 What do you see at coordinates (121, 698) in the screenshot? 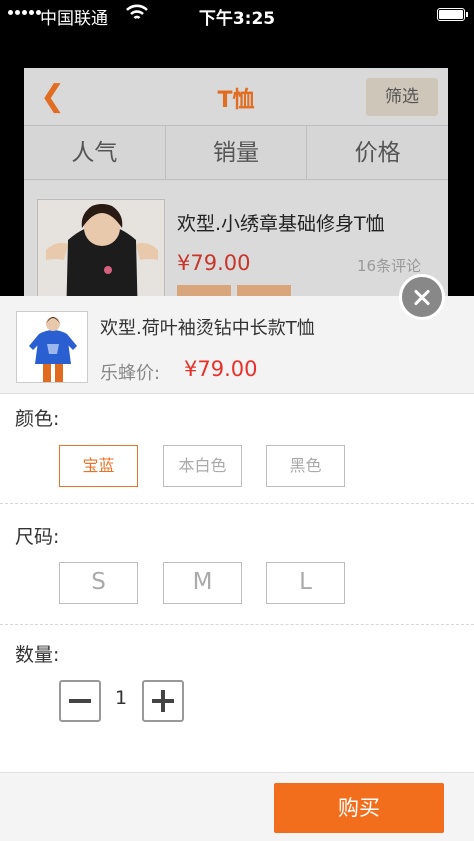
I see `quantity-value: 1` at bounding box center [121, 698].